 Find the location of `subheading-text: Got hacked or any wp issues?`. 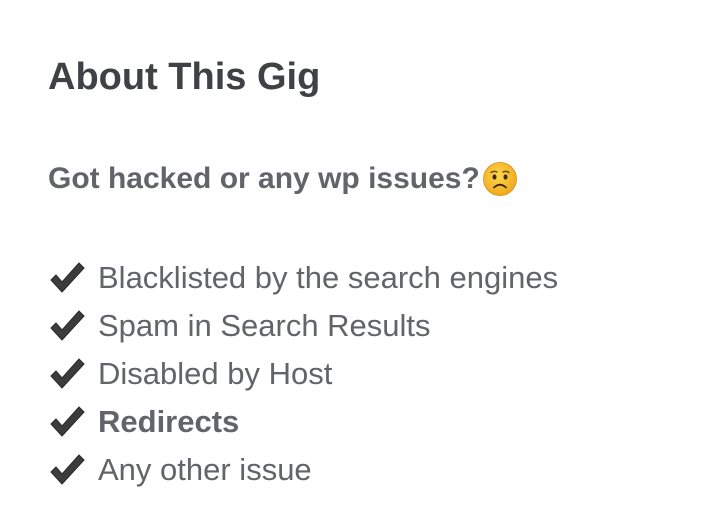

subheading-text: Got hacked or any wp issues? is located at coordinates (264, 178).